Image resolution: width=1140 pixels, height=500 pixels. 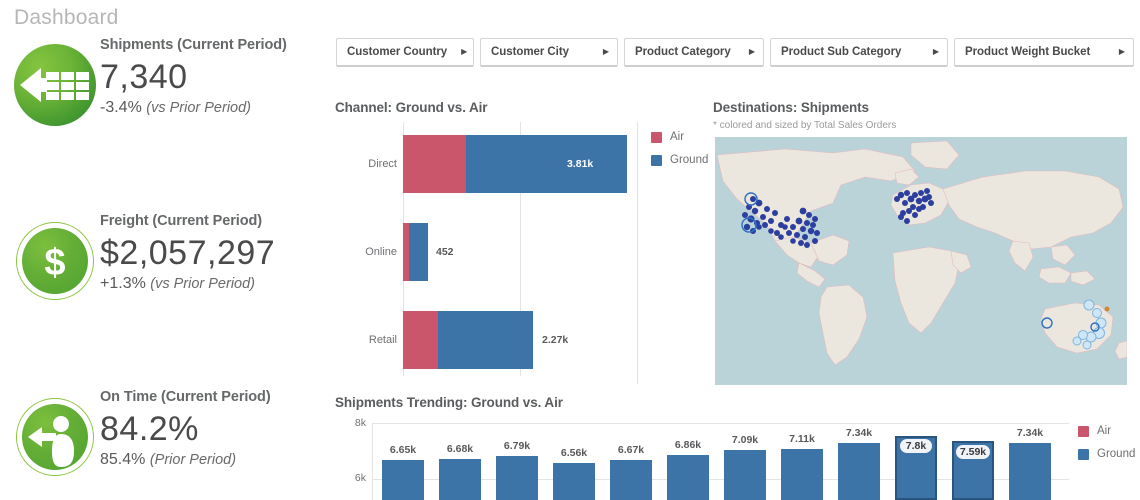 What do you see at coordinates (530, 52) in the screenshot?
I see `filter-label: Customer City` at bounding box center [530, 52].